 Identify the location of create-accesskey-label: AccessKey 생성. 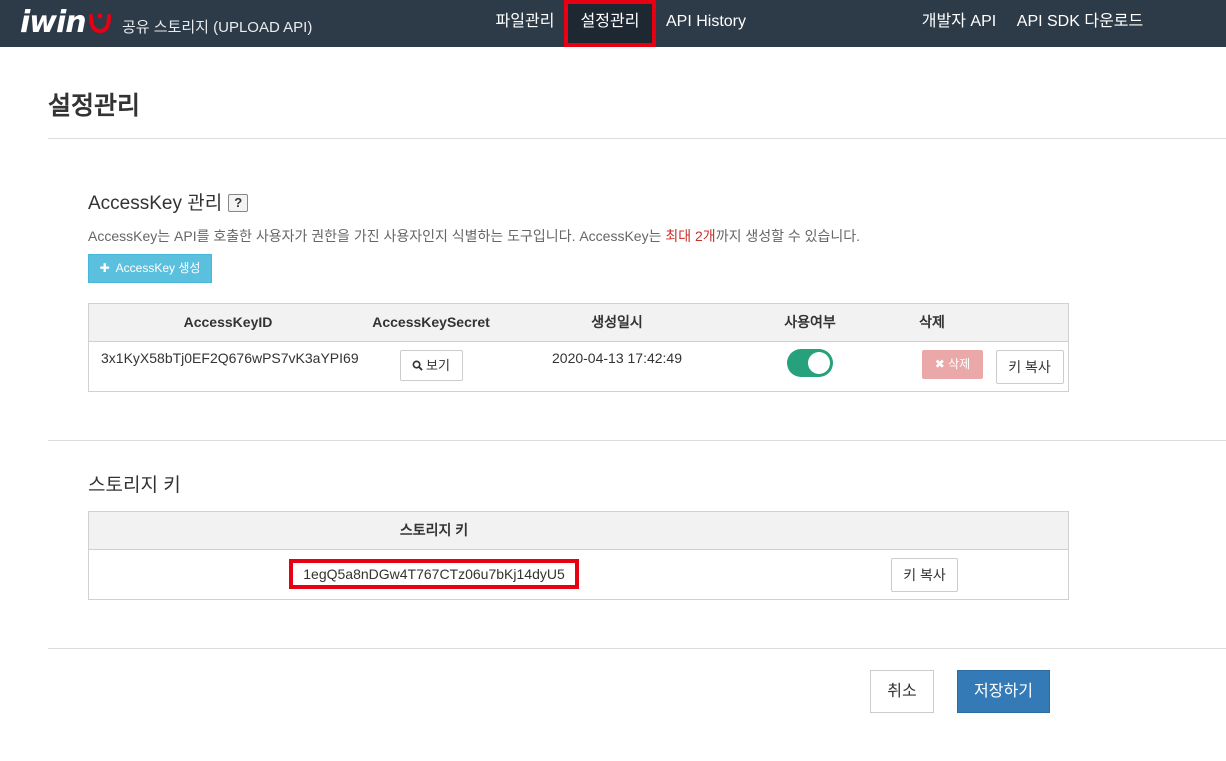
(158, 268).